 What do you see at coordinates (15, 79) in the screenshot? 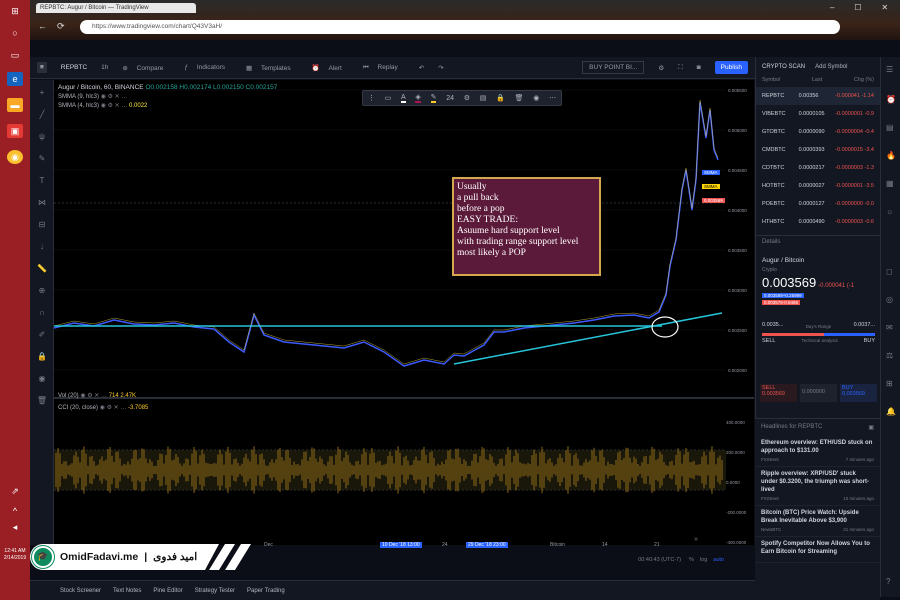
I see `edge-icon: e` at bounding box center [15, 79].